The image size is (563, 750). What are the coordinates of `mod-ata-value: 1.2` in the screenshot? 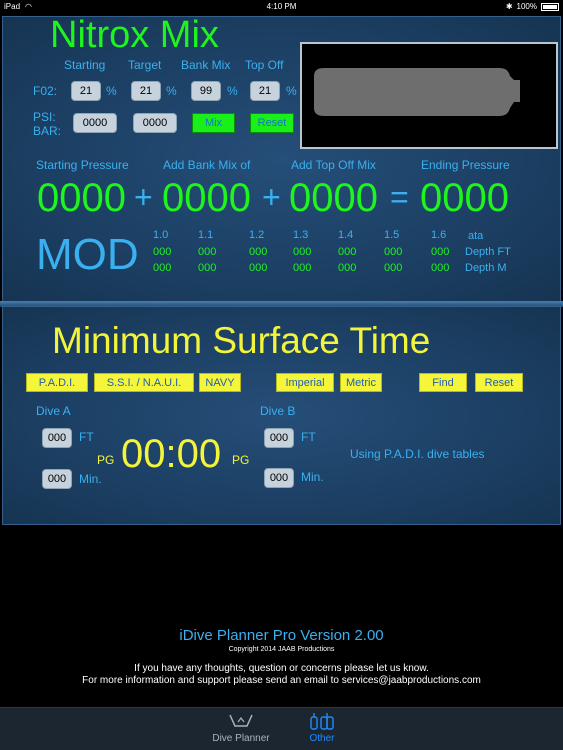 It's located at (257, 235).